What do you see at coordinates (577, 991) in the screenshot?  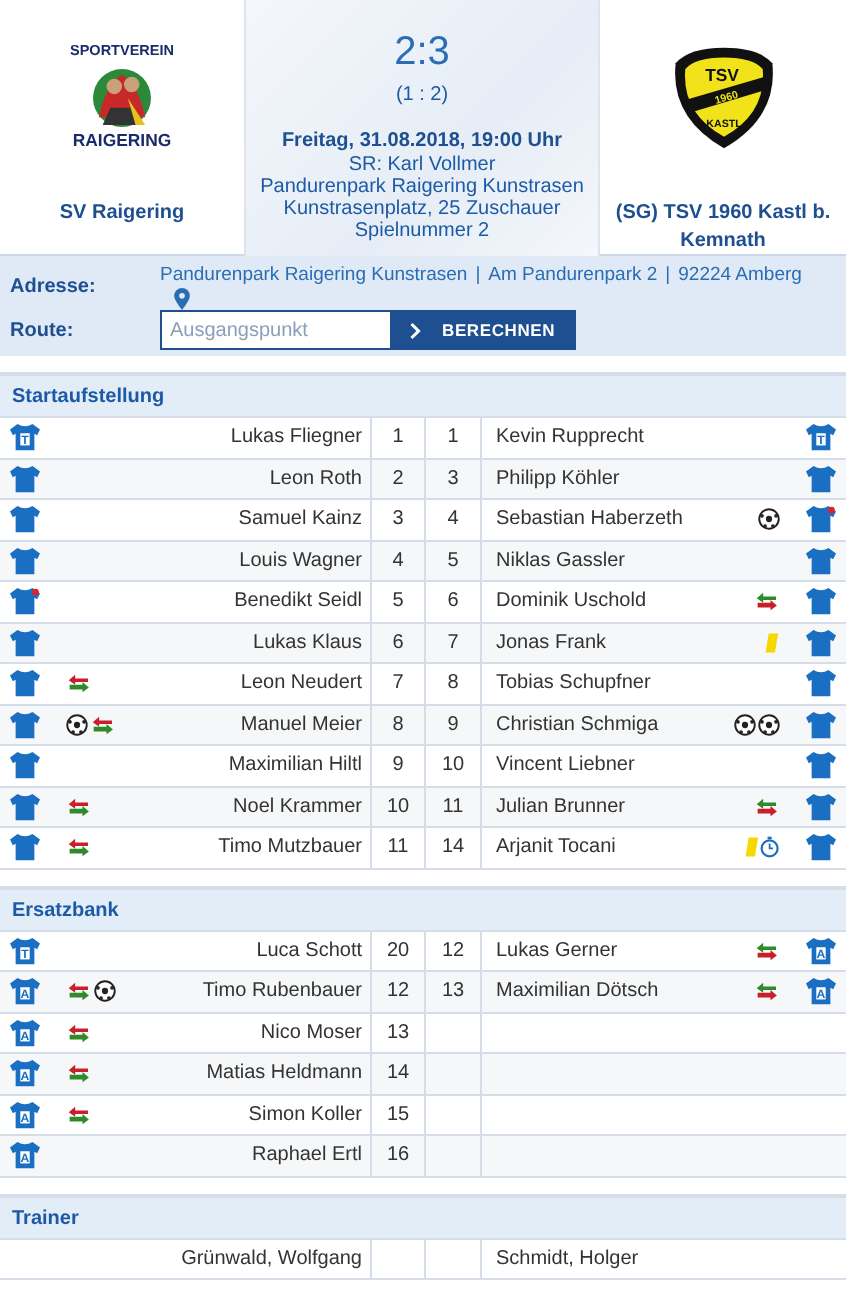 I see `player-name: Maximilian Dötsch` at bounding box center [577, 991].